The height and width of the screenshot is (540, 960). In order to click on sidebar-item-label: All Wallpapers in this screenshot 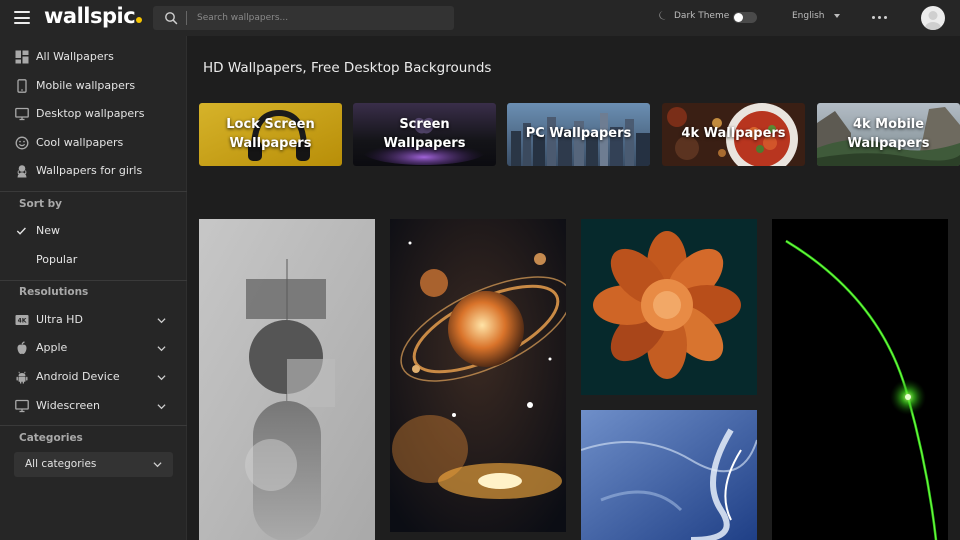, I will do `click(75, 56)`.